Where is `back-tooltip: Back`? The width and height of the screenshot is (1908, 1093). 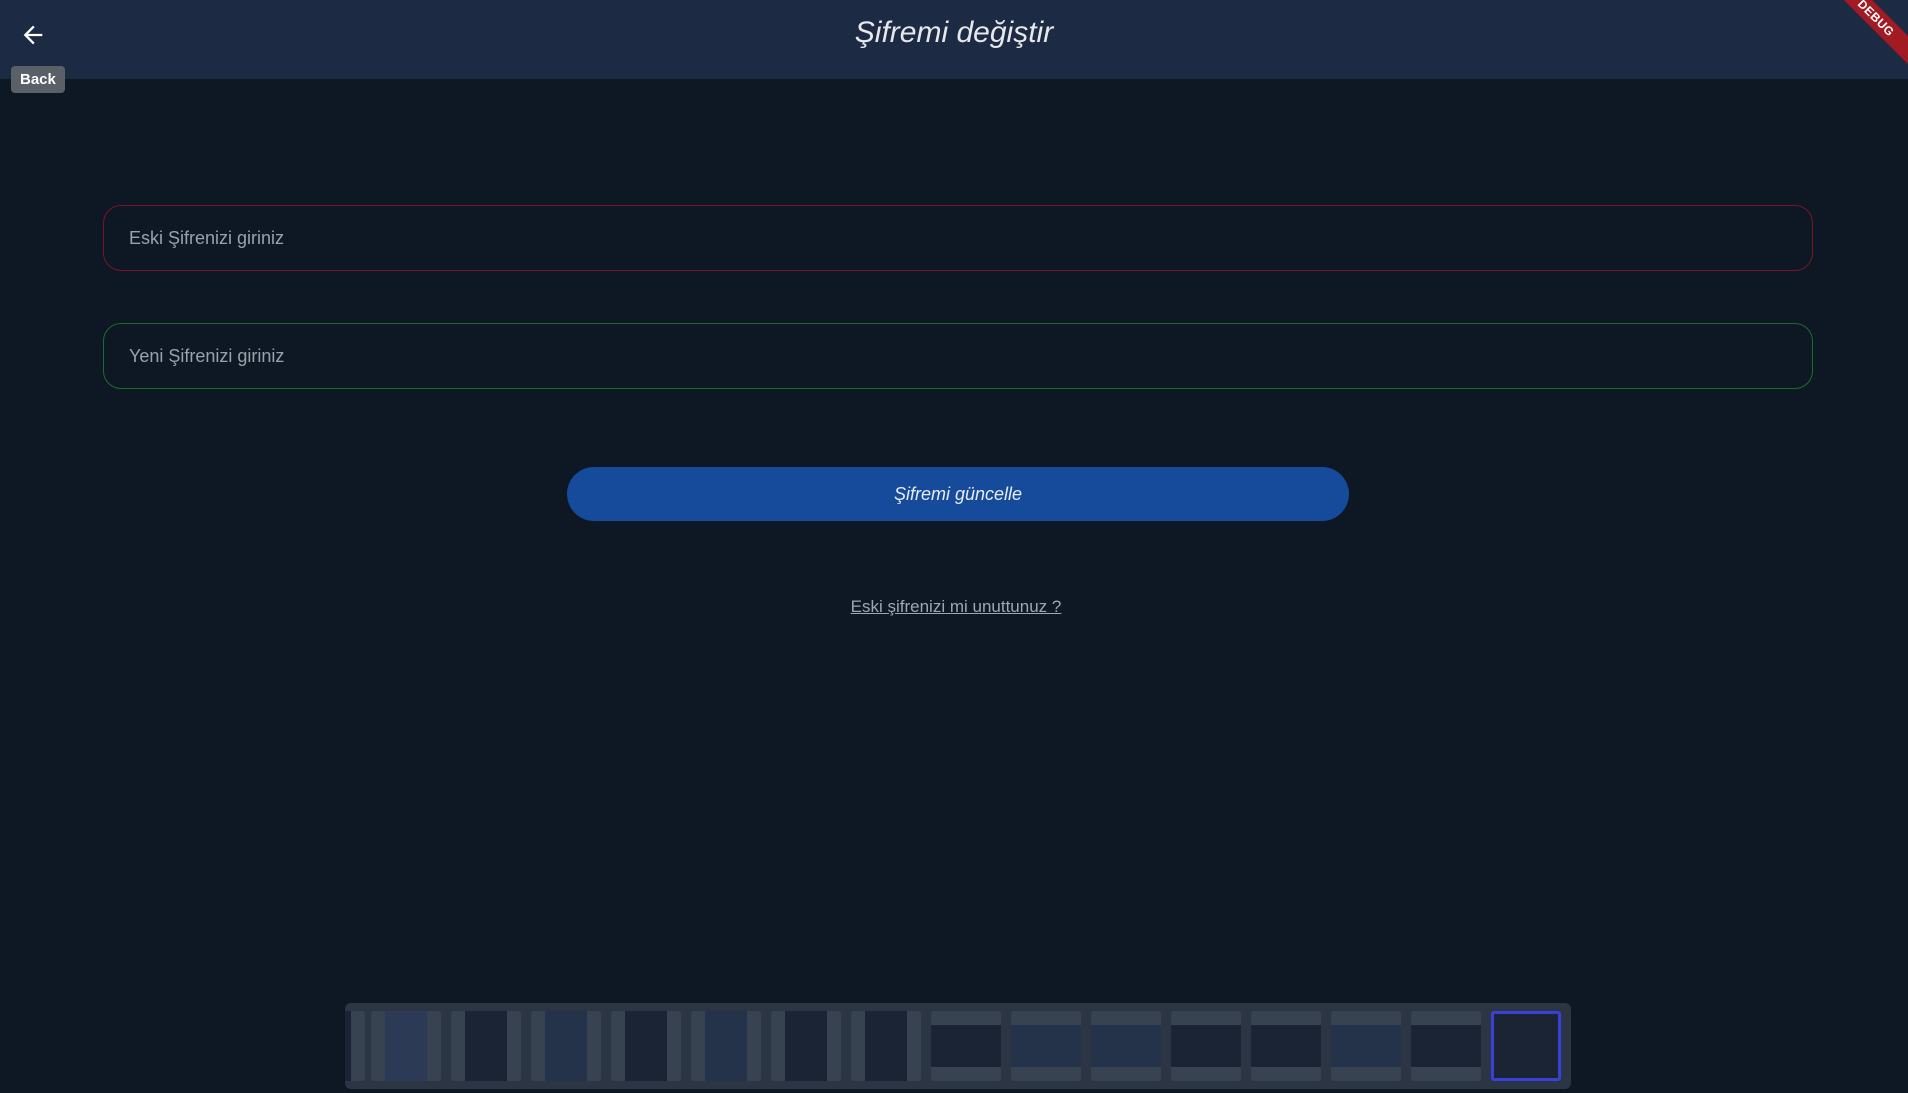 back-tooltip: Back is located at coordinates (38, 79).